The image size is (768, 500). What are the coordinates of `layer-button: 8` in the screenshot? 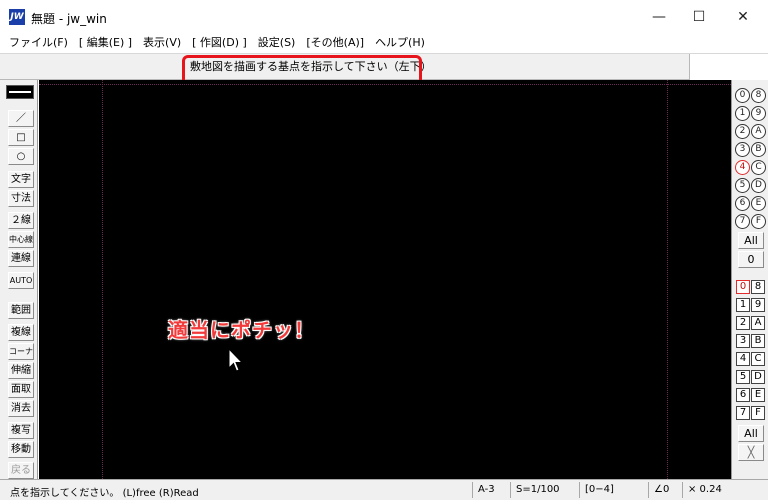 It's located at (758, 287).